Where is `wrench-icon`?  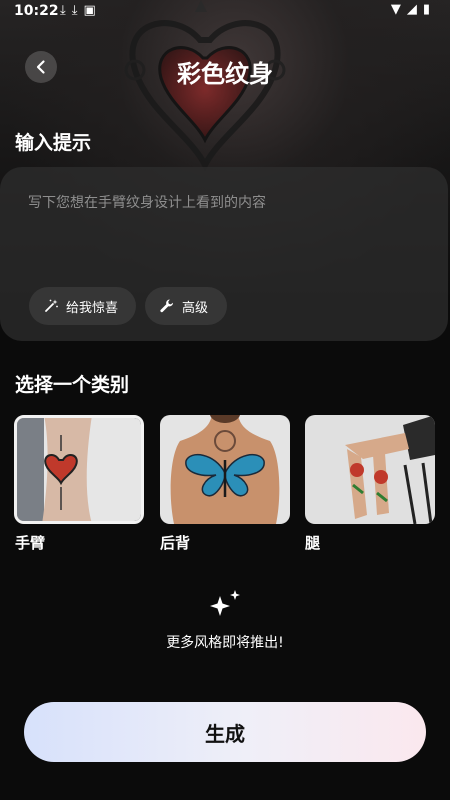 wrench-icon is located at coordinates (167, 306).